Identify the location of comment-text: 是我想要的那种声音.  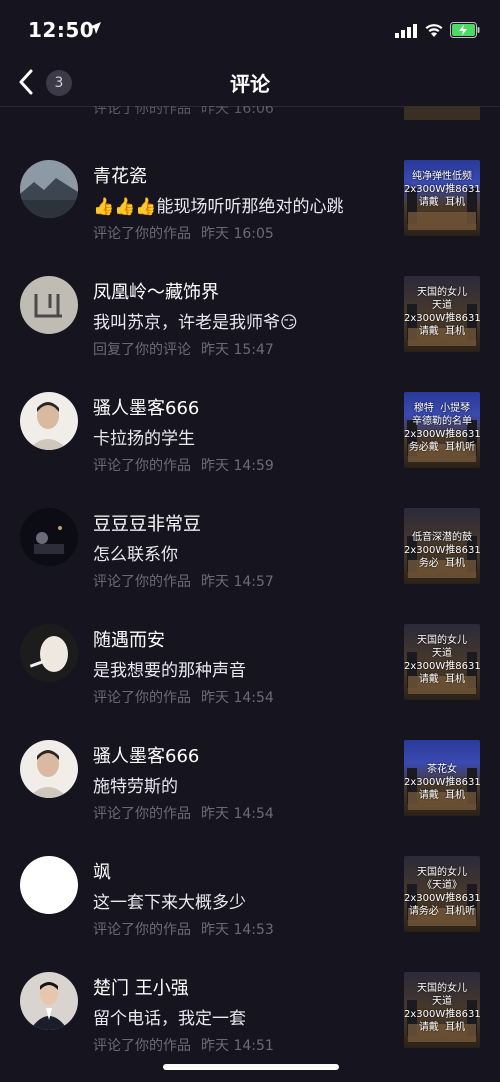
(169, 671).